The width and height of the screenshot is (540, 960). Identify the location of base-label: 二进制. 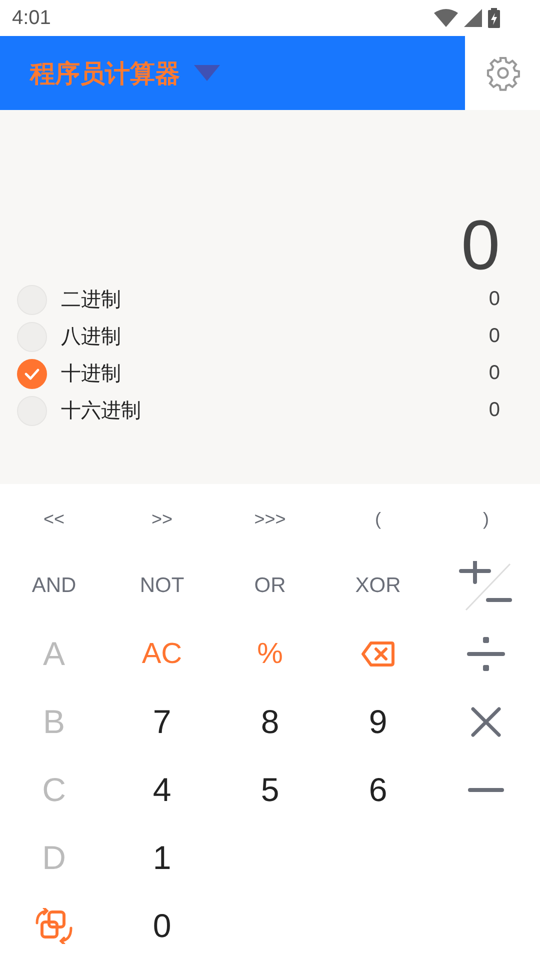
(91, 299).